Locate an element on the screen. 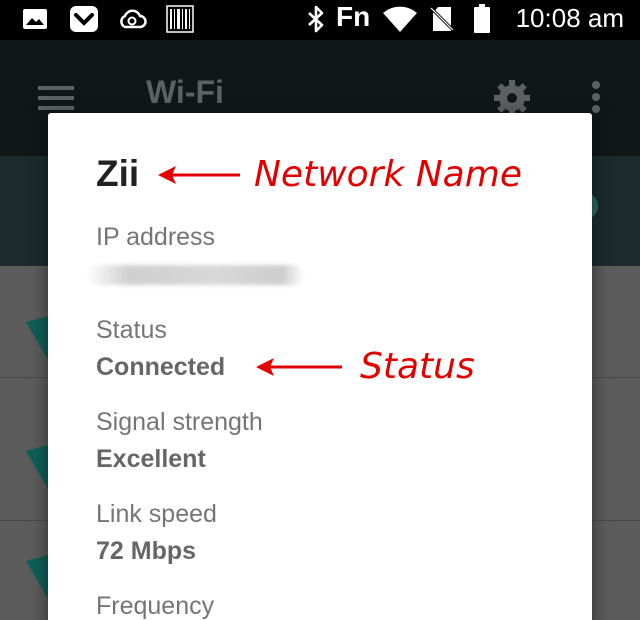 The height and width of the screenshot is (620, 640). status-label: Status is located at coordinates (131, 330).